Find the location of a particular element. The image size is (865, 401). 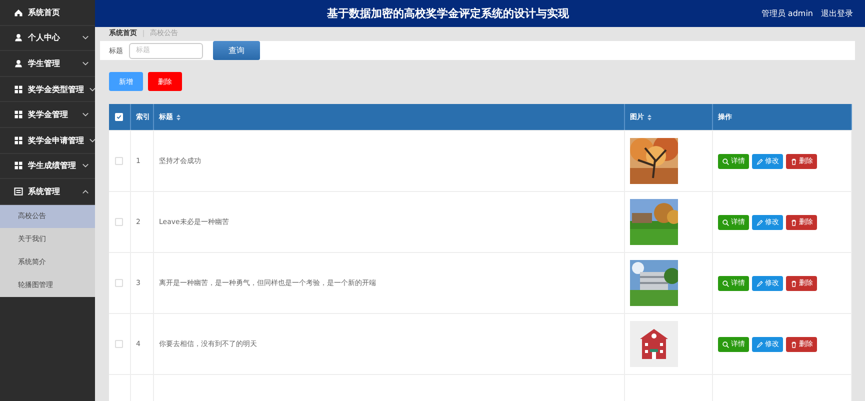

sidebar-label: 奖学金管理 is located at coordinates (48, 114).